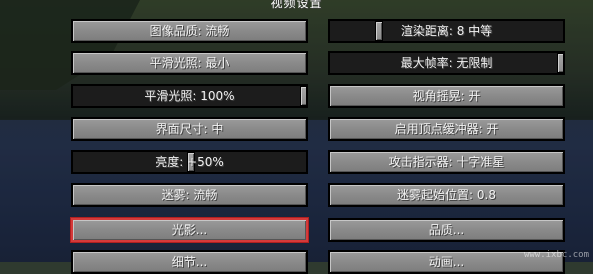 The height and width of the screenshot is (274, 593). What do you see at coordinates (189, 63) in the screenshot?
I see `smooth-lighting-button: 平滑光照: 最小` at bounding box center [189, 63].